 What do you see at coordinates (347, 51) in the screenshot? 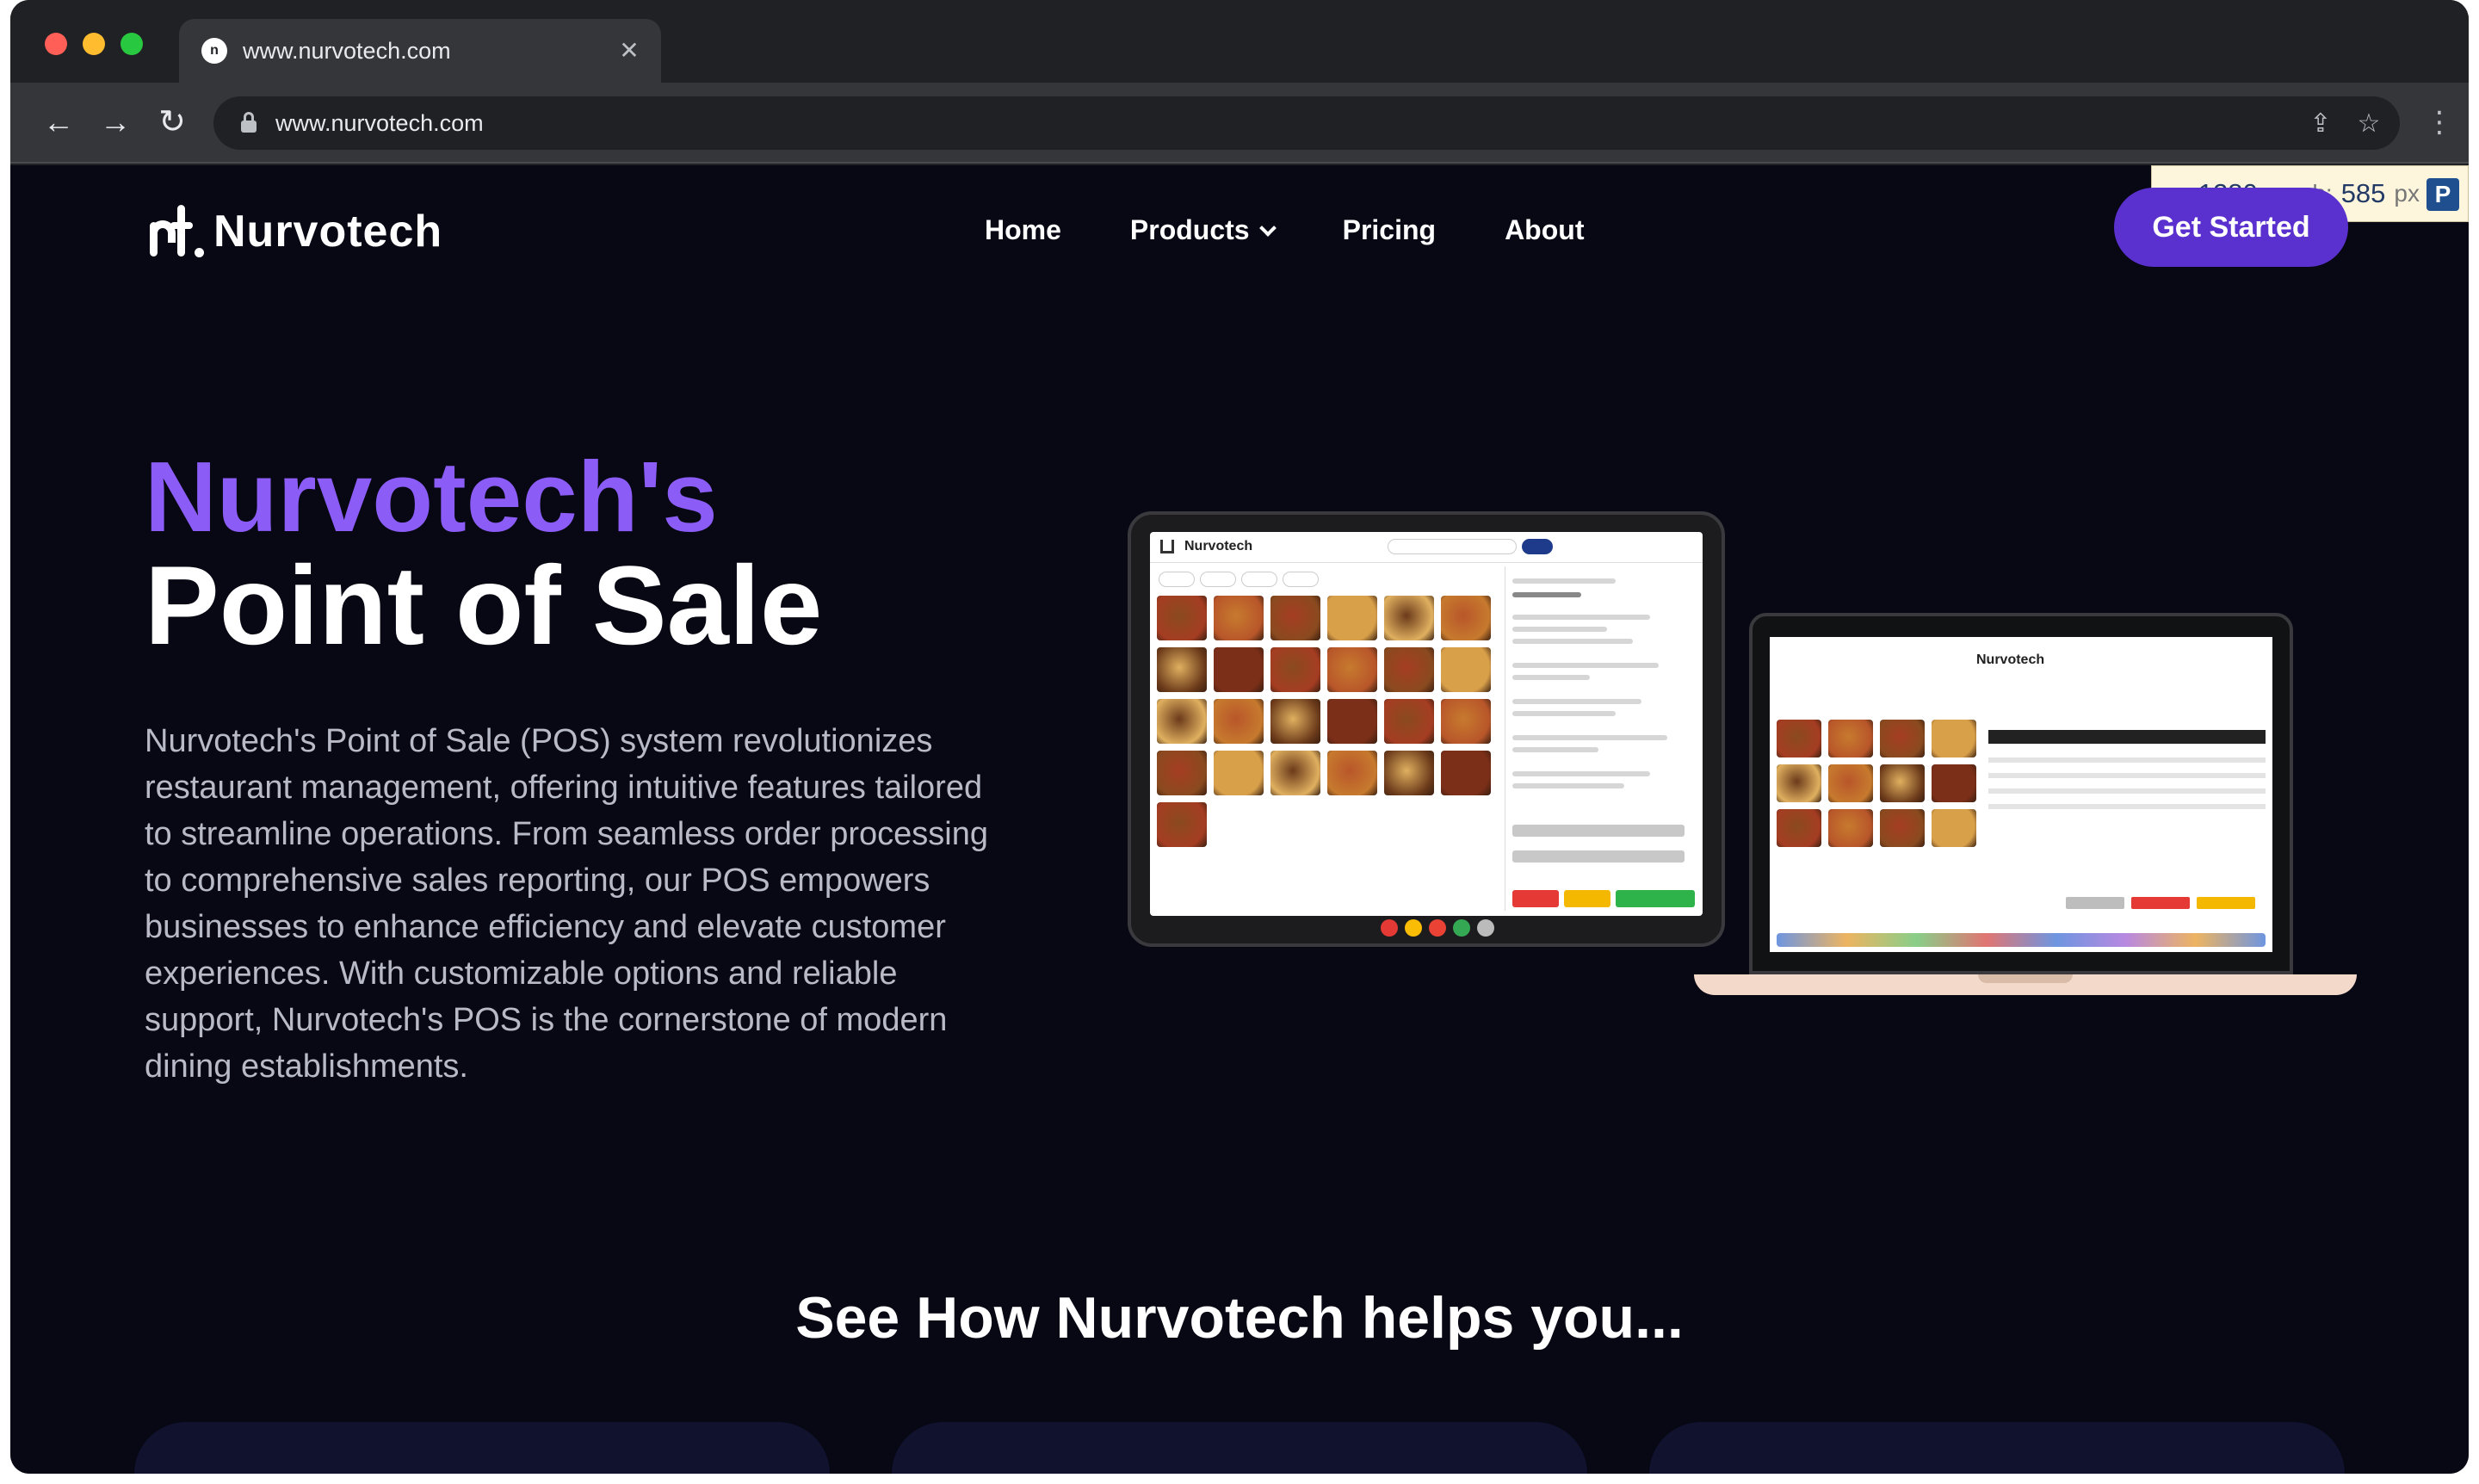
I see `tab-title: www.nurvotech.com` at bounding box center [347, 51].